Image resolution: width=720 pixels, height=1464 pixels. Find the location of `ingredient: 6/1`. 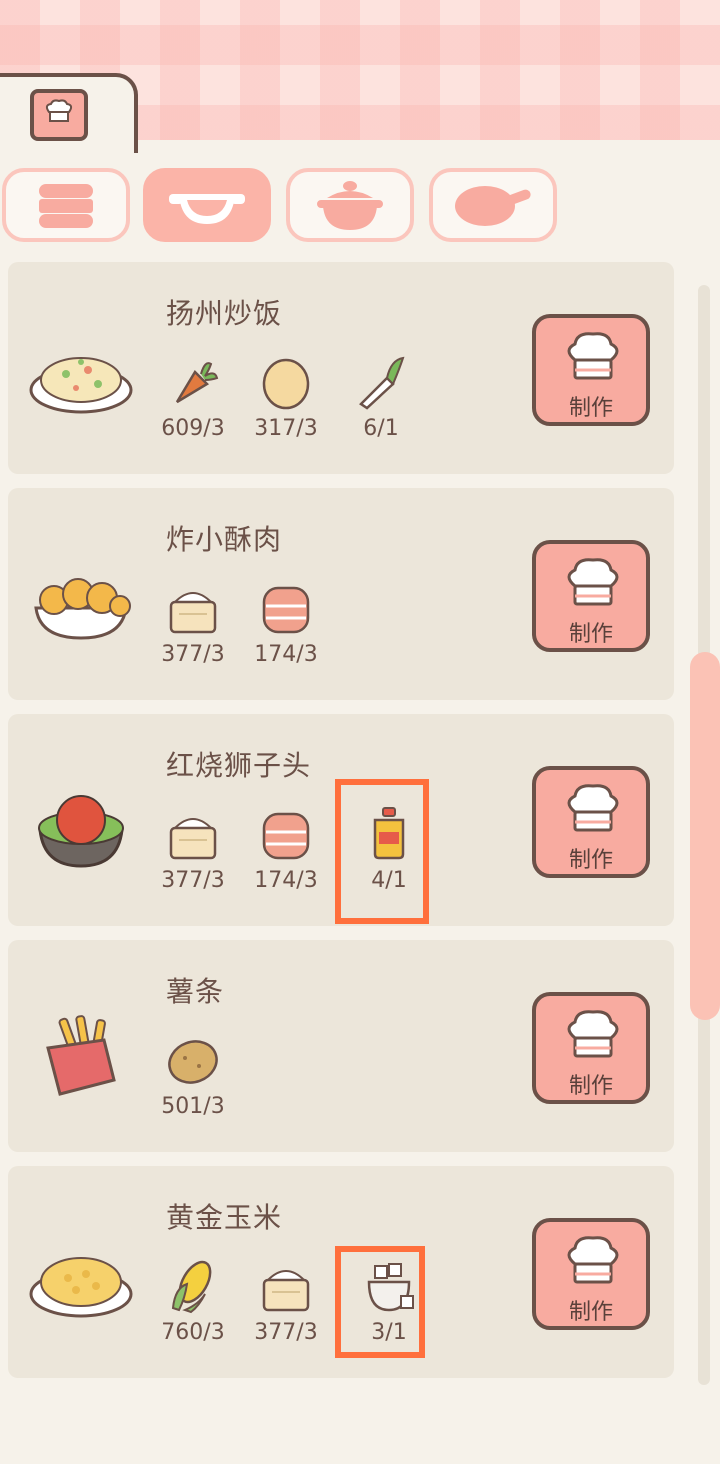

ingredient: 6/1 is located at coordinates (381, 399).